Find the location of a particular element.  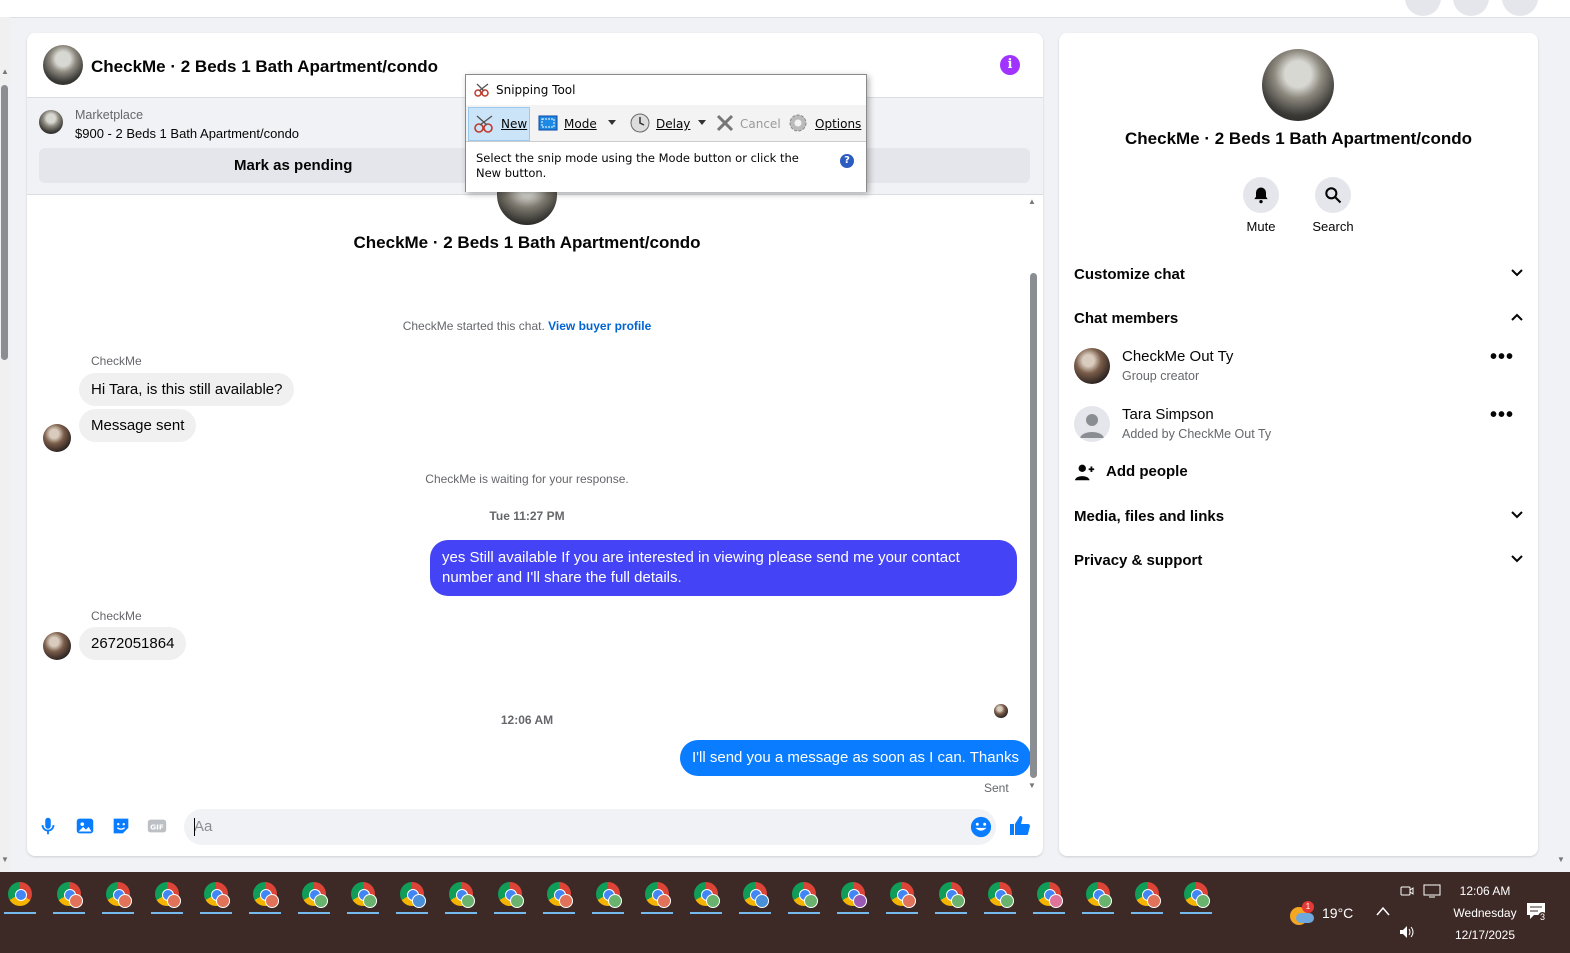

media-files-section: Media, files and links is located at coordinates (1299, 516).